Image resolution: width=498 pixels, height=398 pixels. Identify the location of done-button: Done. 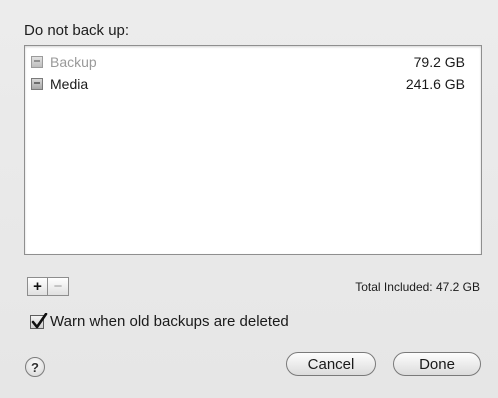
(437, 364).